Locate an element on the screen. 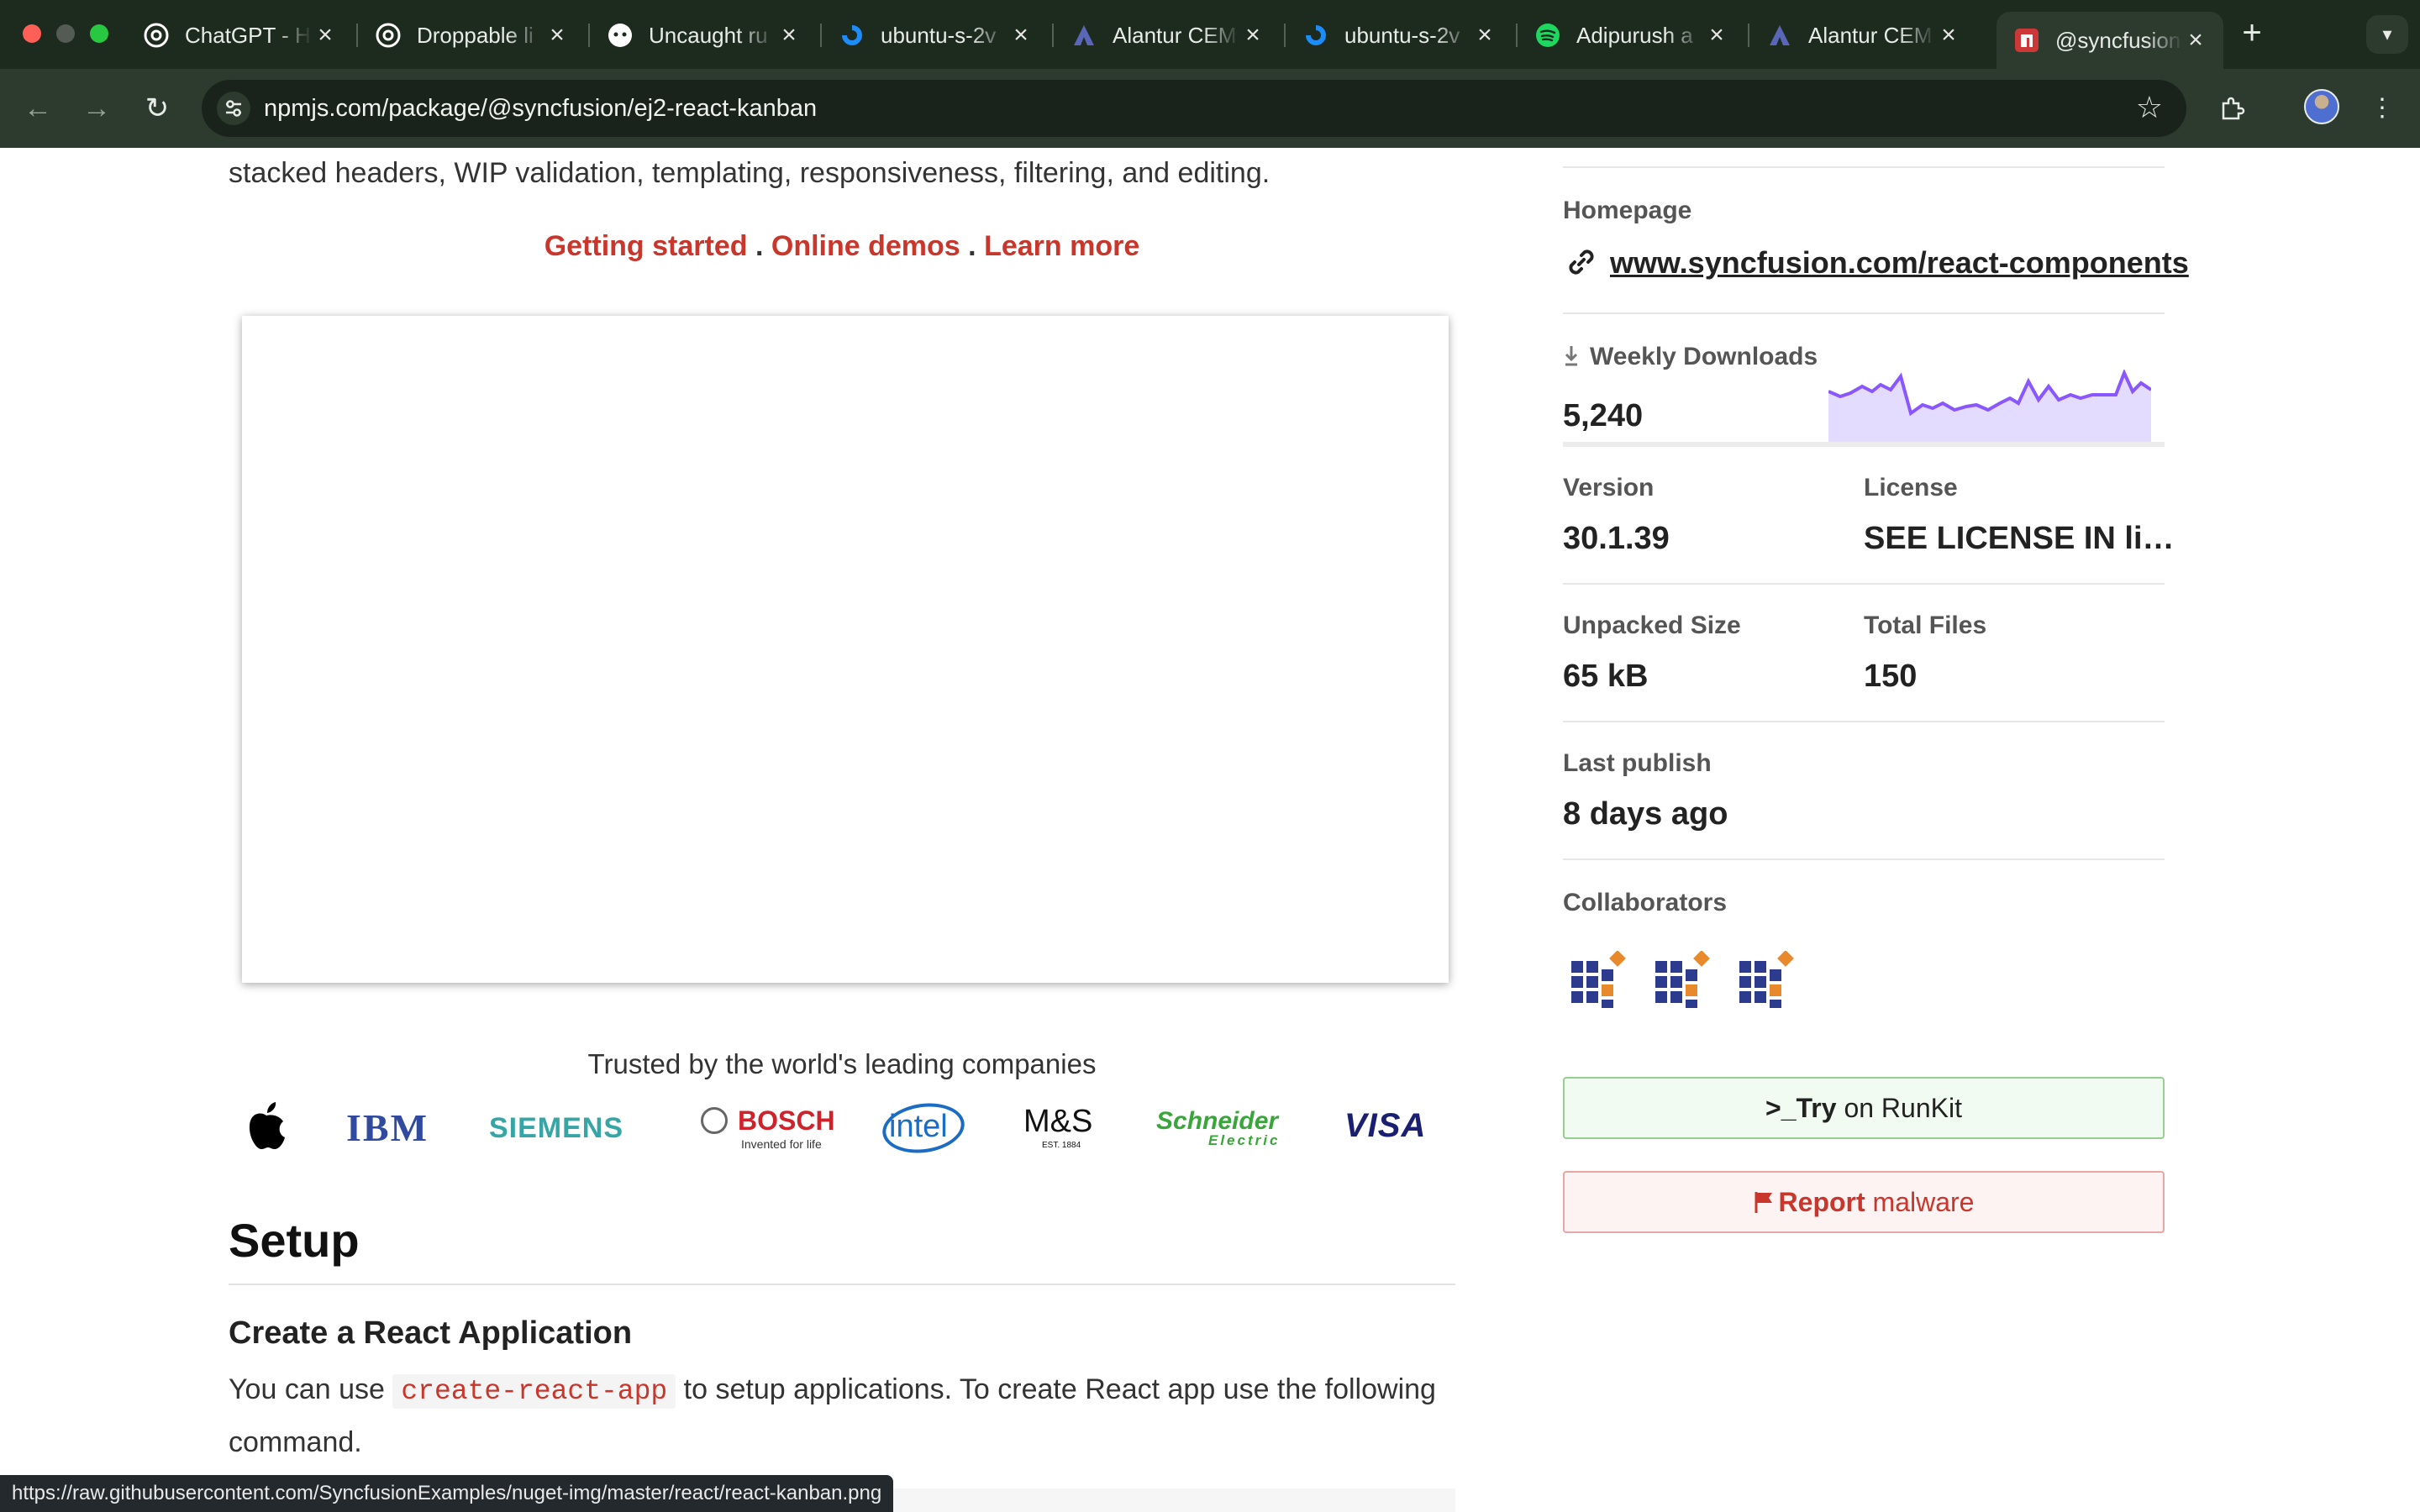 Image resolution: width=2420 pixels, height=1512 pixels. tab-title: Adipurush a is located at coordinates (1634, 35).